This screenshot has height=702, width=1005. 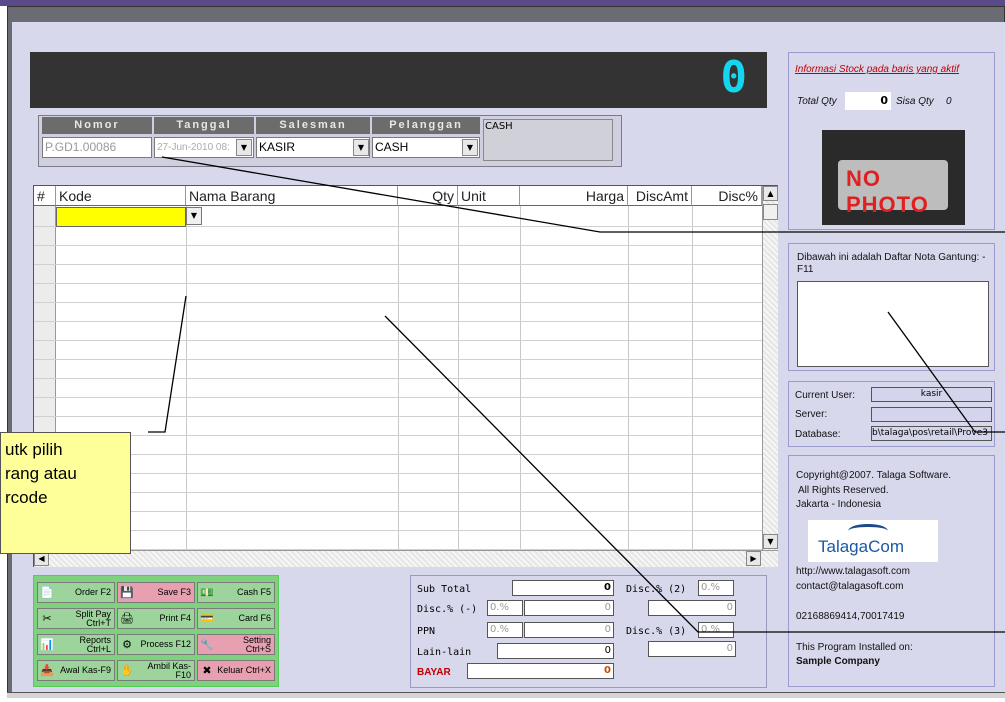 What do you see at coordinates (34, 449) in the screenshot?
I see `callout-line-1: utk pilih` at bounding box center [34, 449].